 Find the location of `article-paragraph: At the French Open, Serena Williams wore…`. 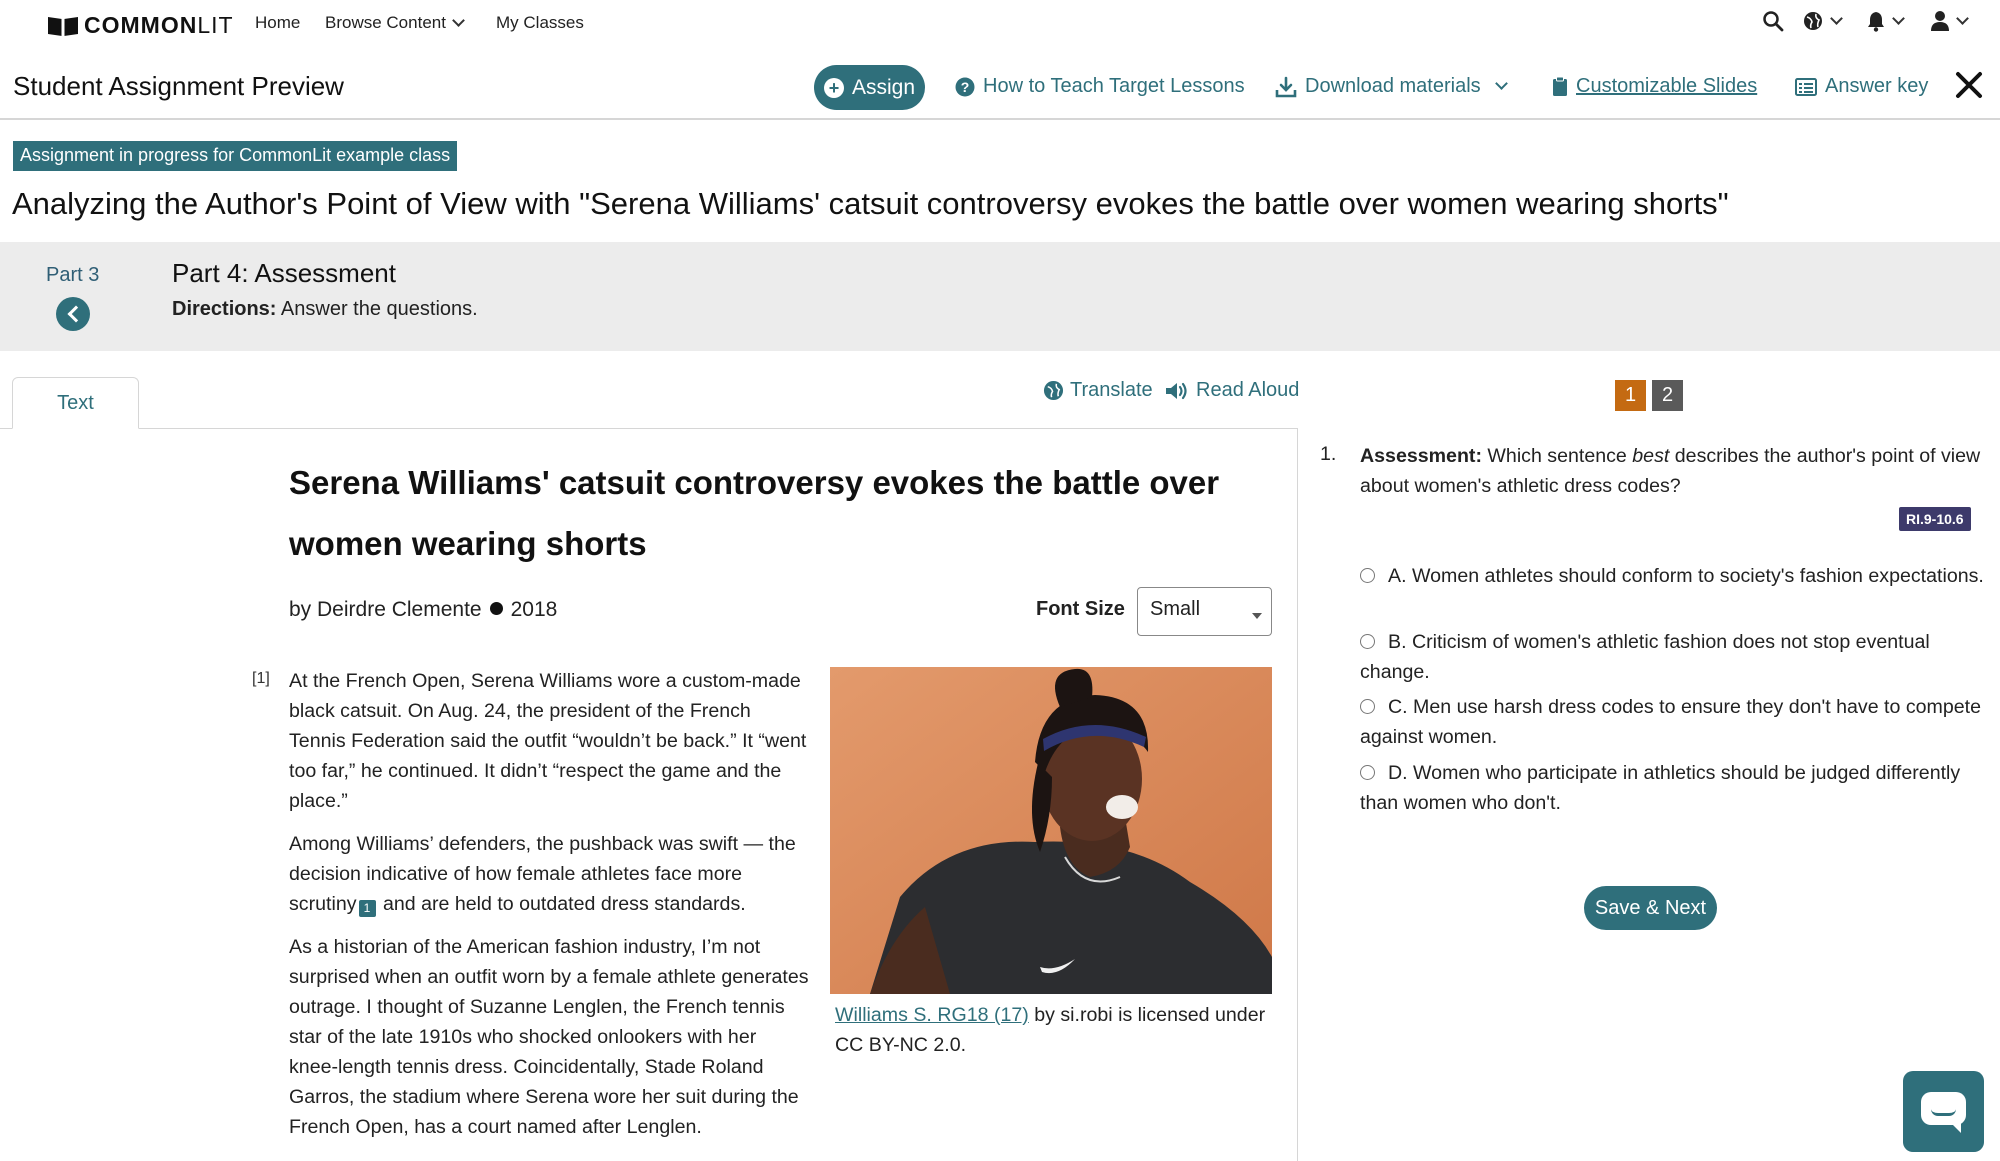

article-paragraph: At the French Open, Serena Williams wore… is located at coordinates (549, 741).